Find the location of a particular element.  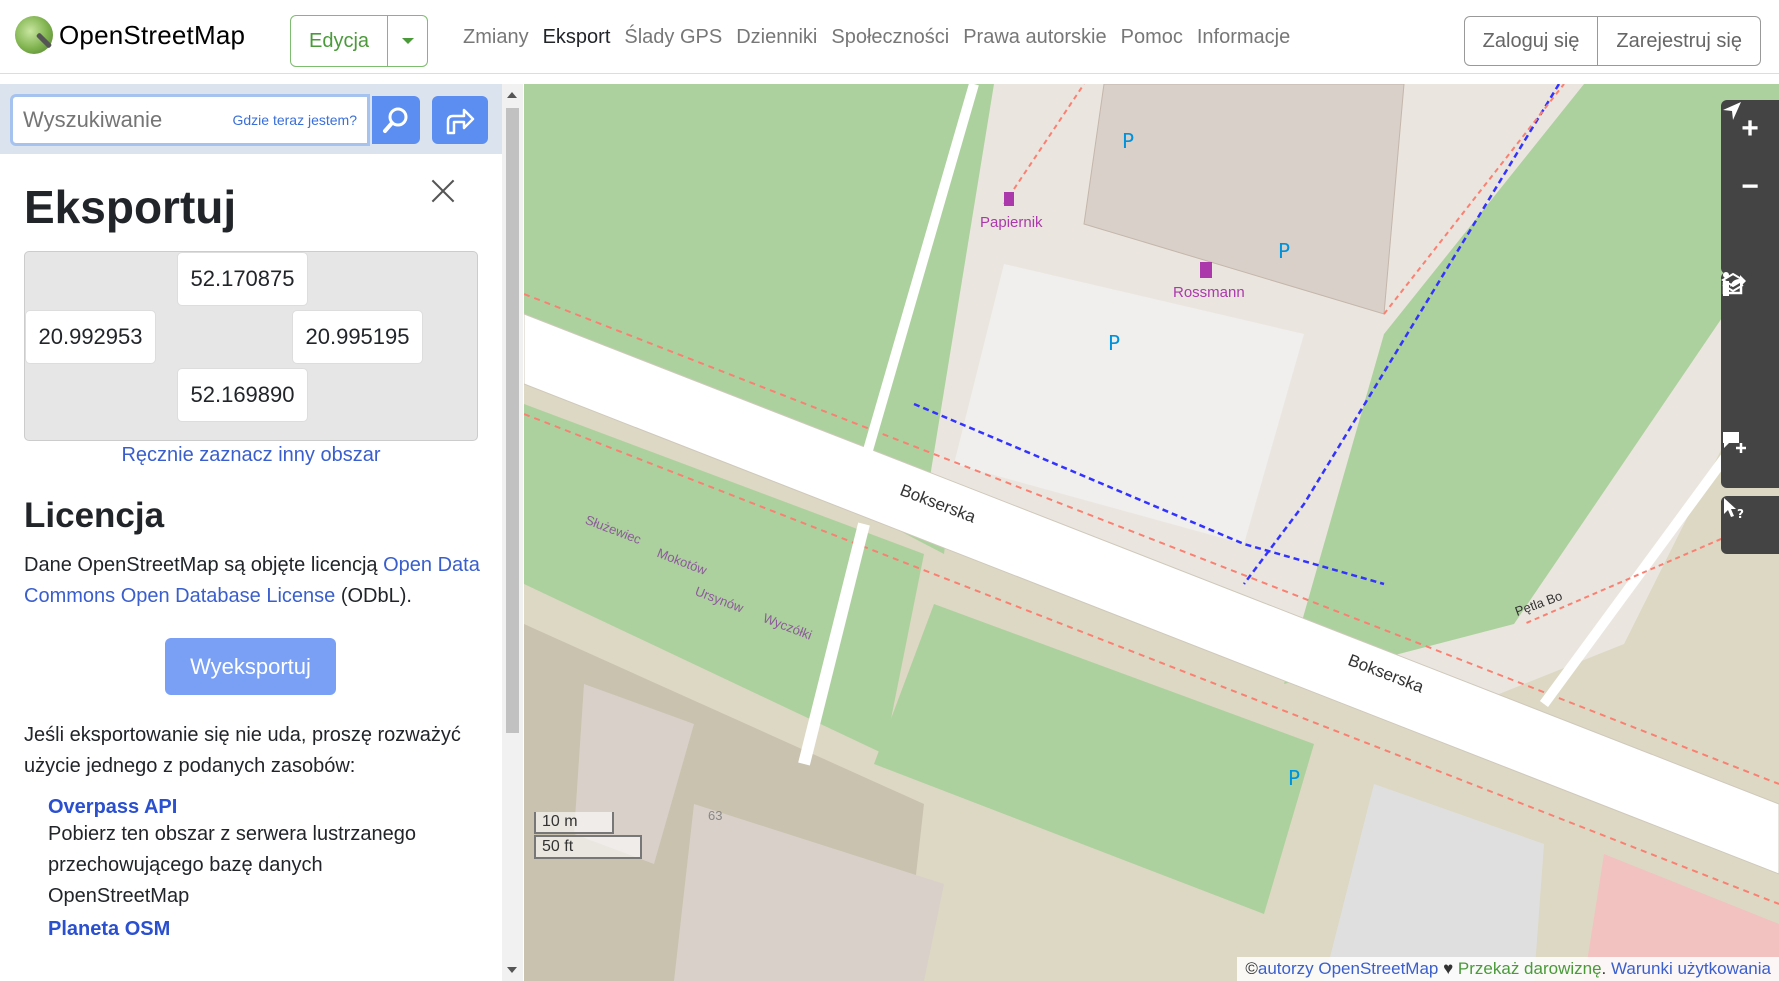

sidebar-scrollbar is located at coordinates (512, 532).